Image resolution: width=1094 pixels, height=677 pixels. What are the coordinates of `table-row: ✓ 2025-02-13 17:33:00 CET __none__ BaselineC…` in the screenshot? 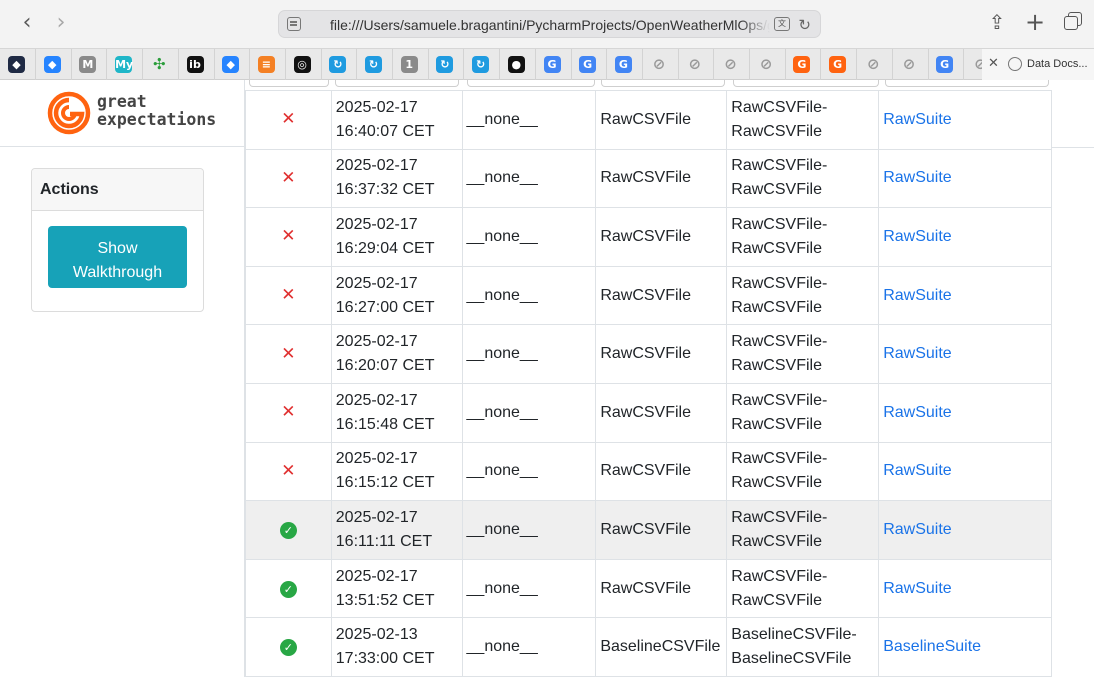 It's located at (648, 647).